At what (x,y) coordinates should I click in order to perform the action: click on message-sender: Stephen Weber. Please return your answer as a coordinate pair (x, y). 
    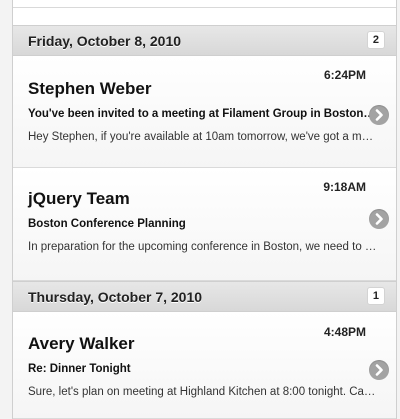
    Looking at the image, I should click on (90, 88).